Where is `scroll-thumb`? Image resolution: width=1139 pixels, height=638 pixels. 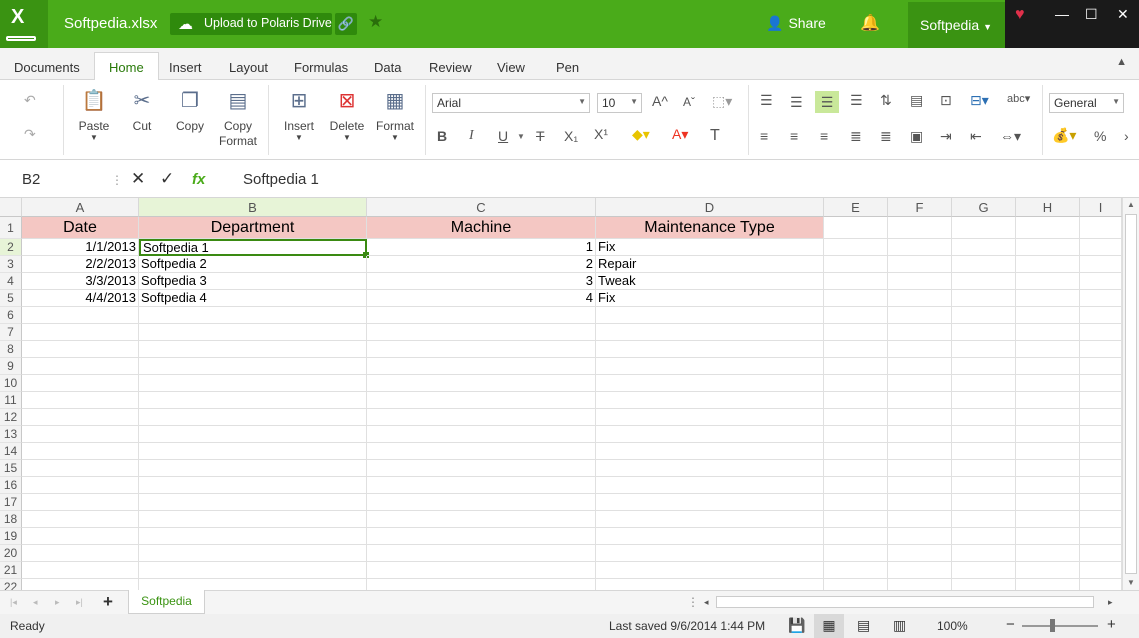 scroll-thumb is located at coordinates (1131, 394).